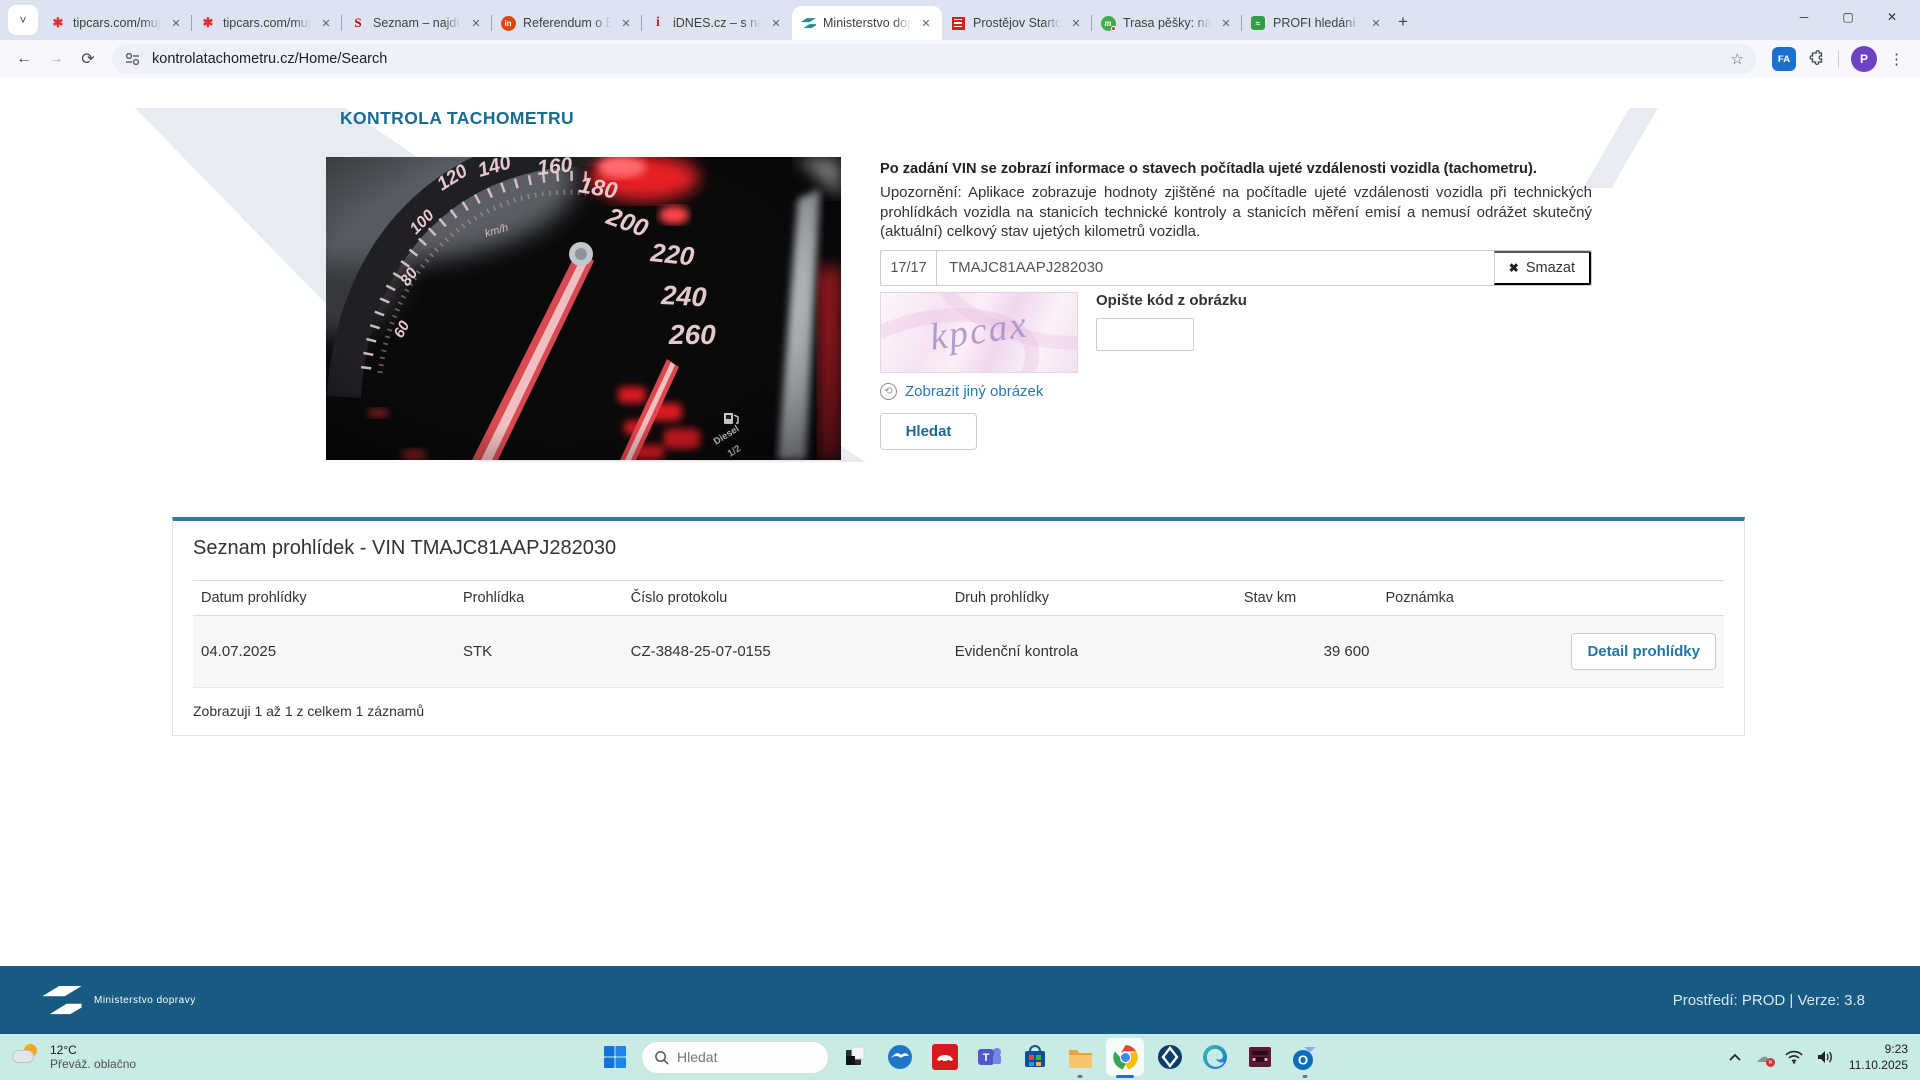 Image resolution: width=1920 pixels, height=1080 pixels. I want to click on browser-tab: m Trasa pěšky: nám. T. G ✕, so click(1166, 23).